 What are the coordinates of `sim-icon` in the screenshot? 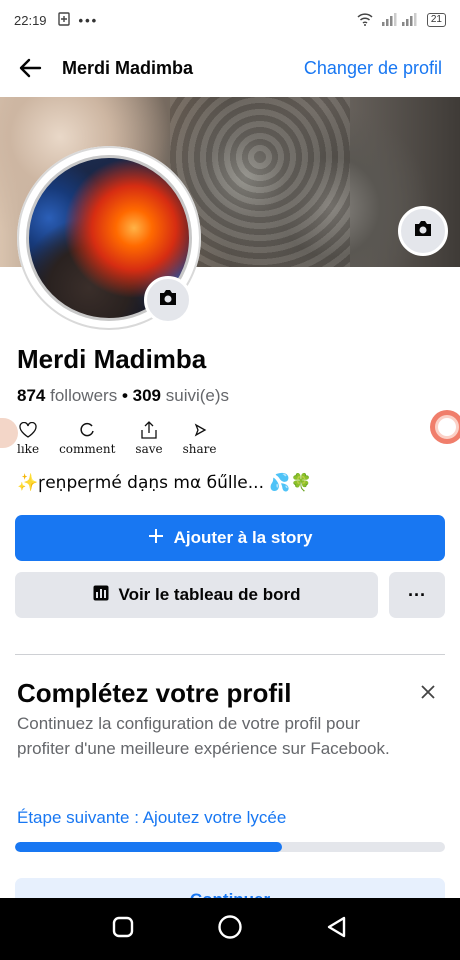 It's located at (64, 20).